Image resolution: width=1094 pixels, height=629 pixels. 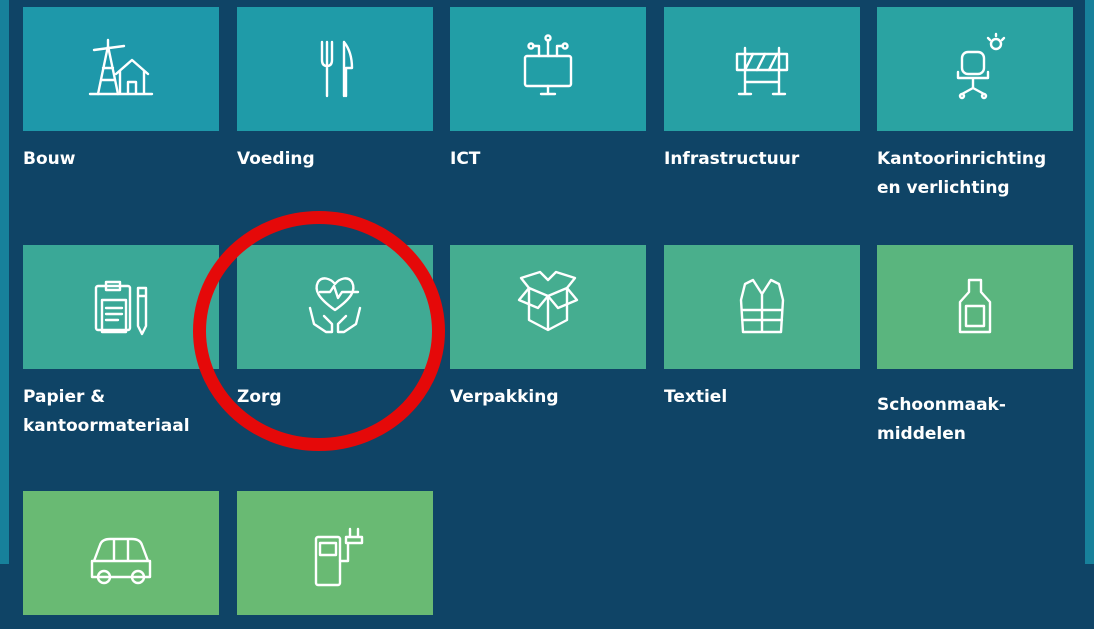 What do you see at coordinates (504, 397) in the screenshot?
I see `category-label: Verpakking` at bounding box center [504, 397].